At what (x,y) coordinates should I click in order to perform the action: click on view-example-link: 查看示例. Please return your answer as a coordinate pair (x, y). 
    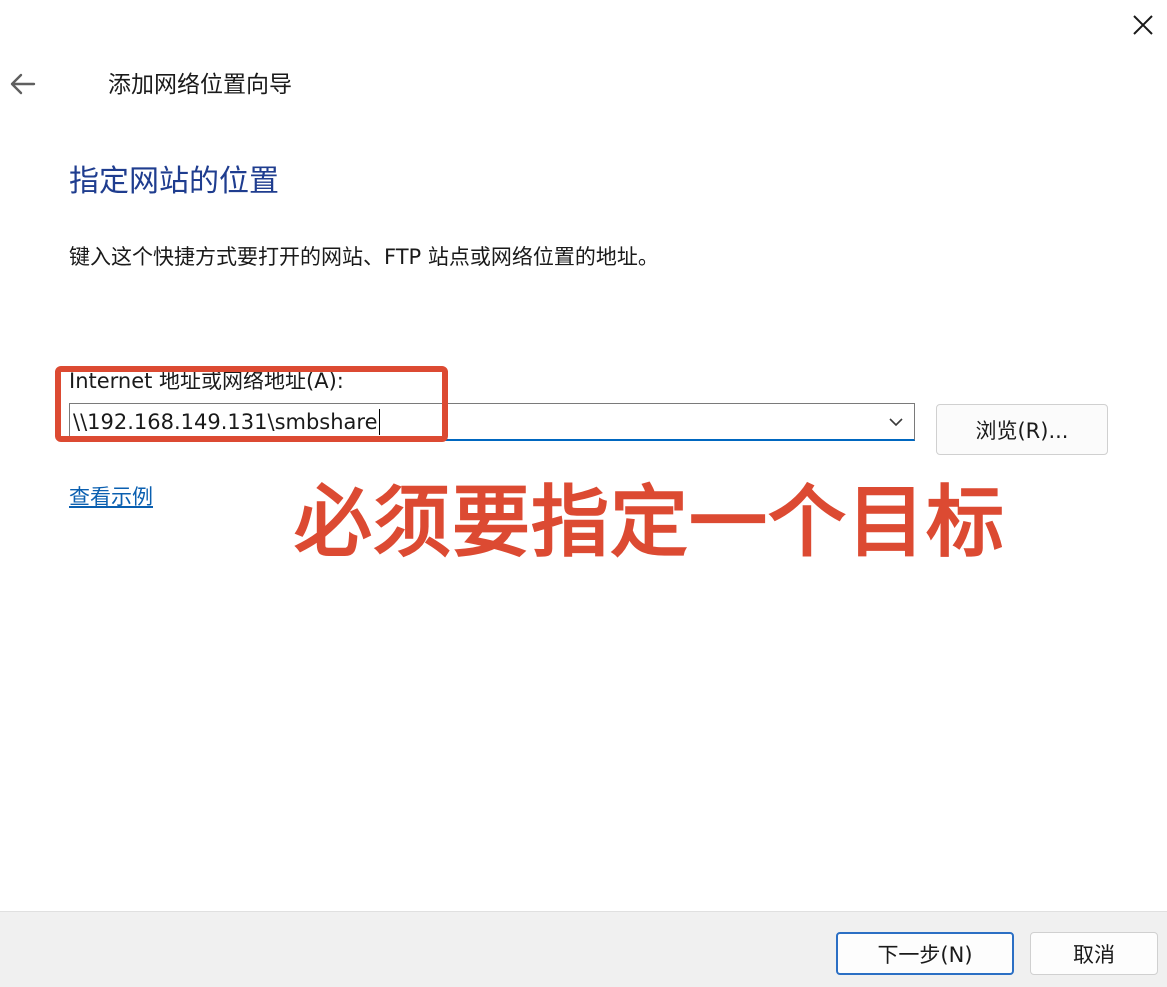
    Looking at the image, I should click on (111, 497).